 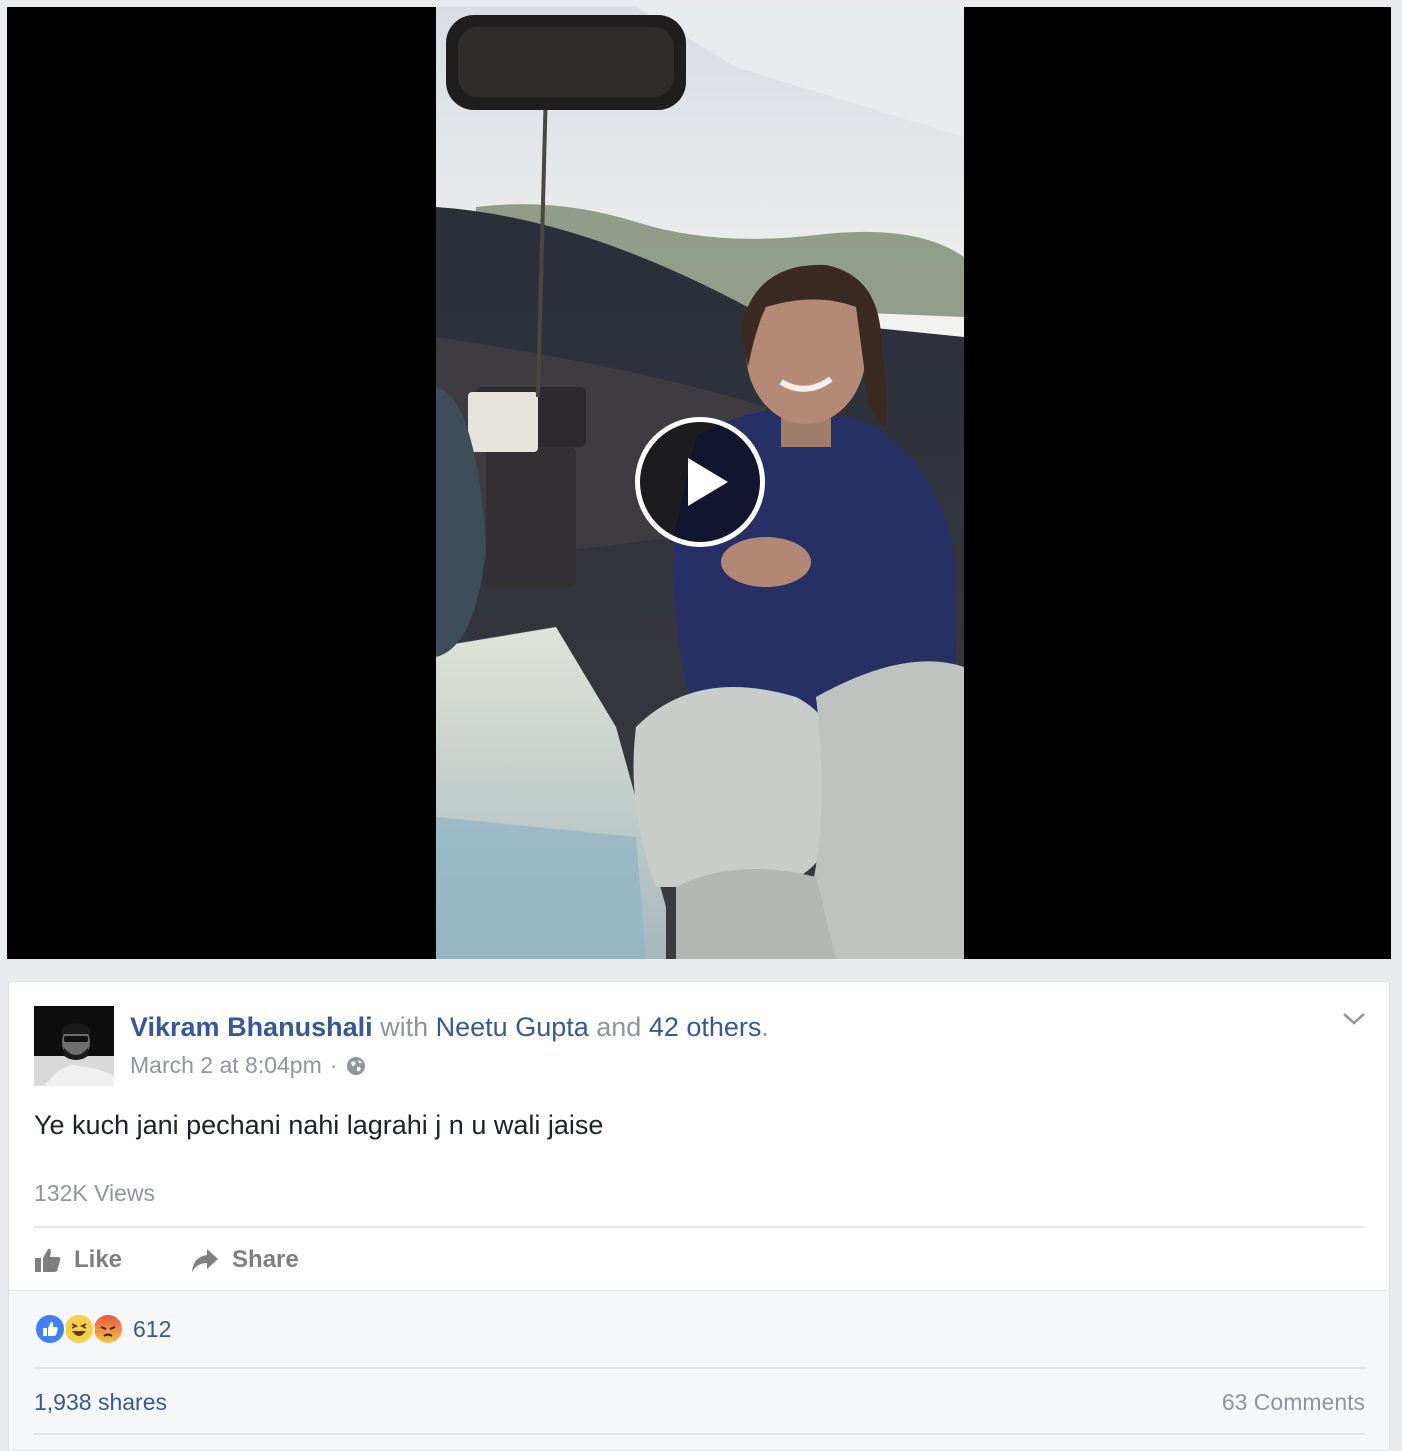 What do you see at coordinates (708, 482) in the screenshot?
I see `play-icon` at bounding box center [708, 482].